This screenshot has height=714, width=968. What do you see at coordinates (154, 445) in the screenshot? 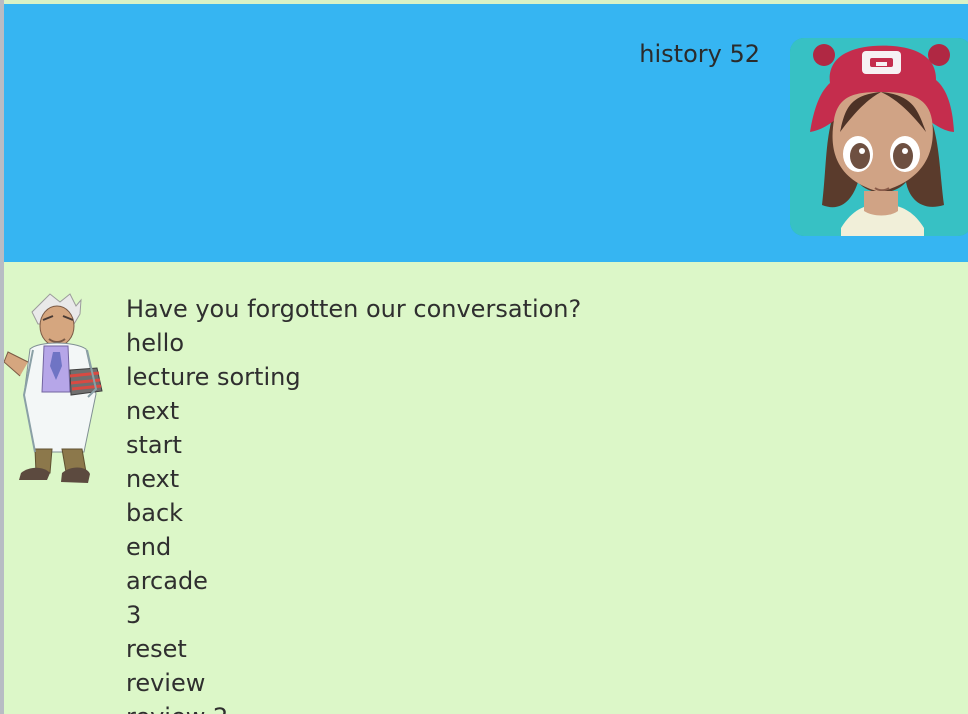
I see `bot-message-line: start` at bounding box center [154, 445].